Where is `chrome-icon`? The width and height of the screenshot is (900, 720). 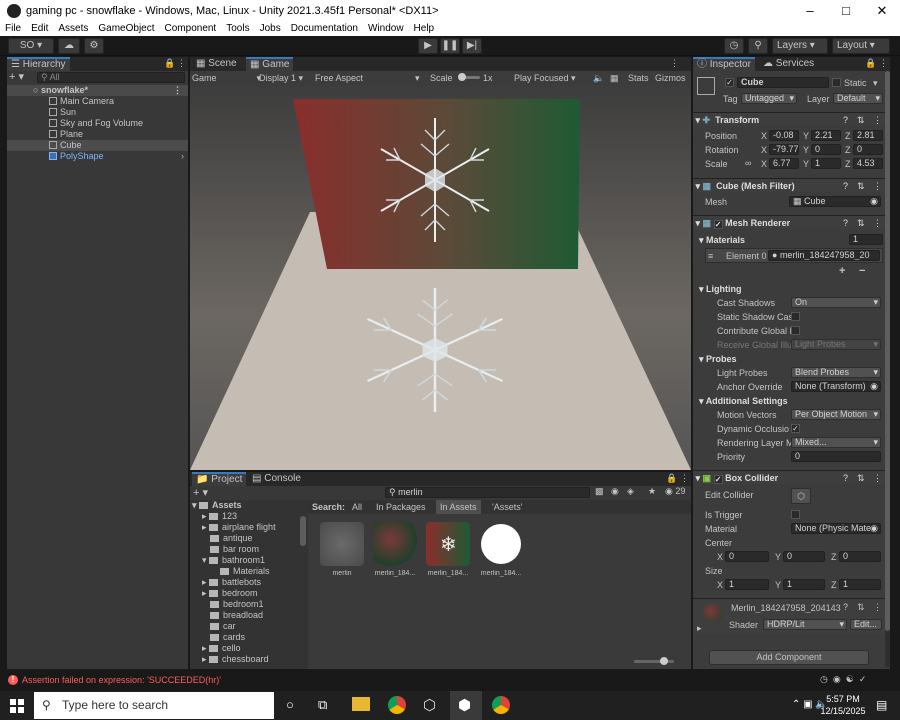
chrome-icon is located at coordinates (397, 705).